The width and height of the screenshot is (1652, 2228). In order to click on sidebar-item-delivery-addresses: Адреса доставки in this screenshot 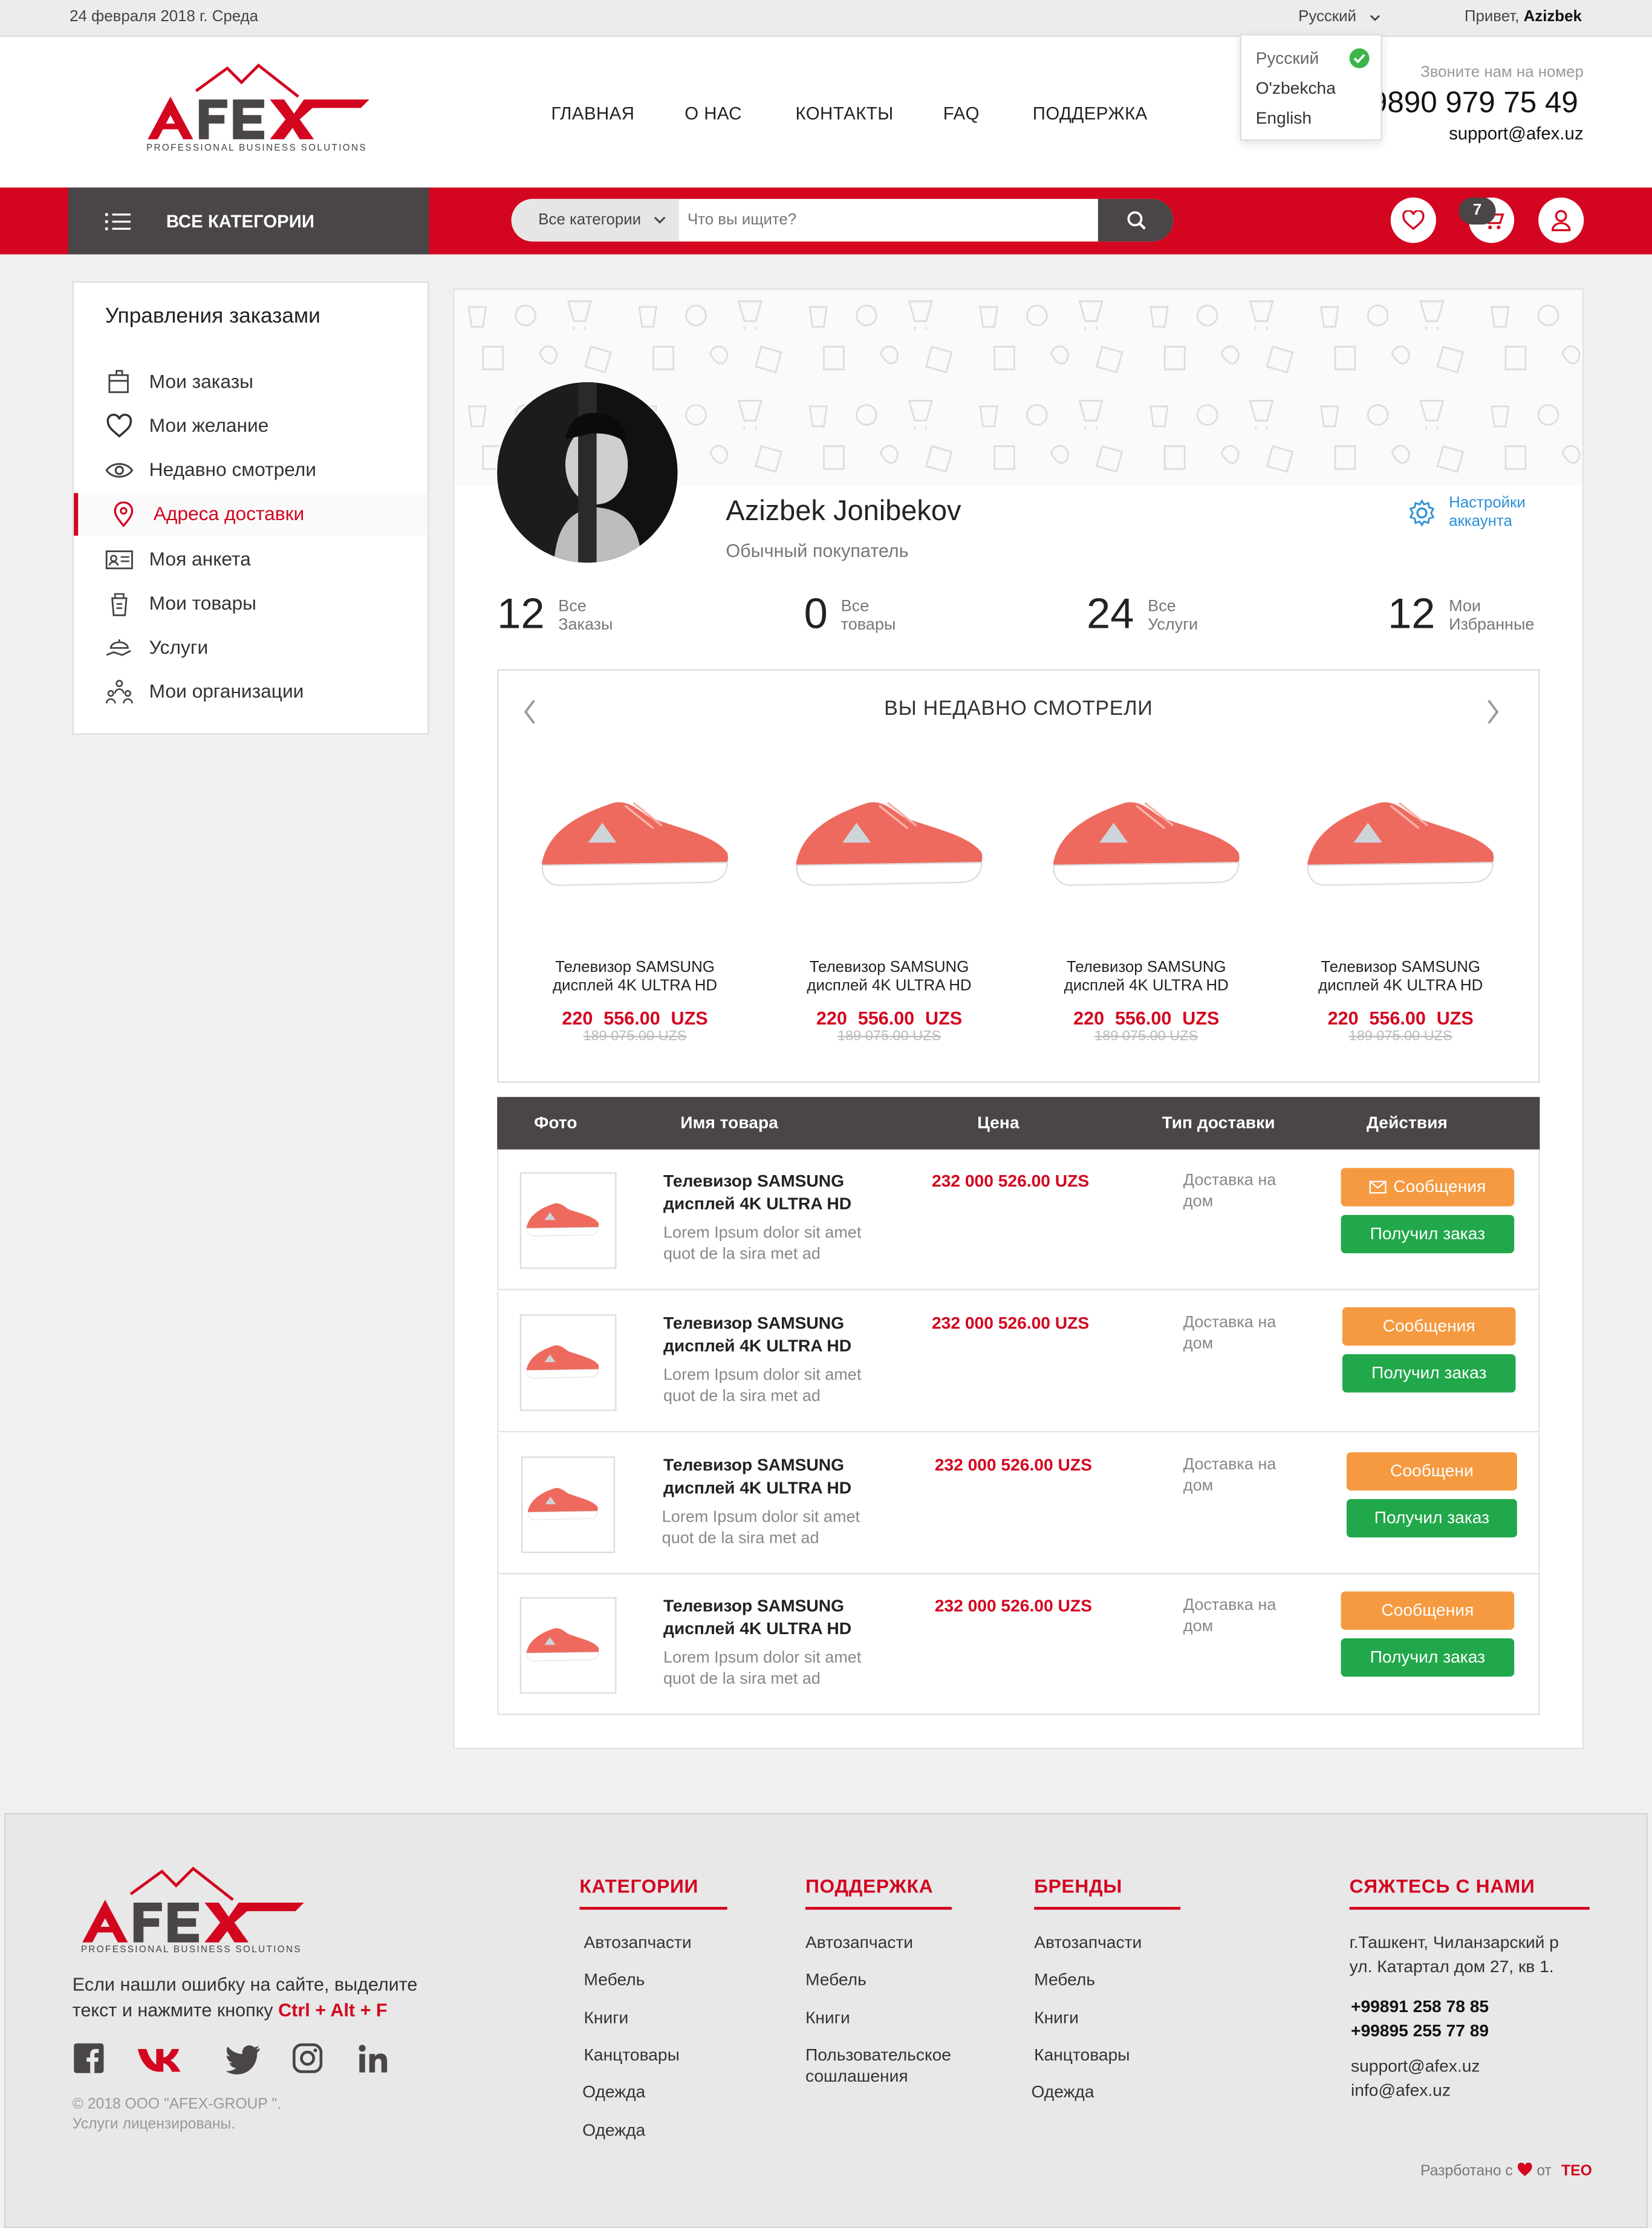, I will do `click(251, 514)`.